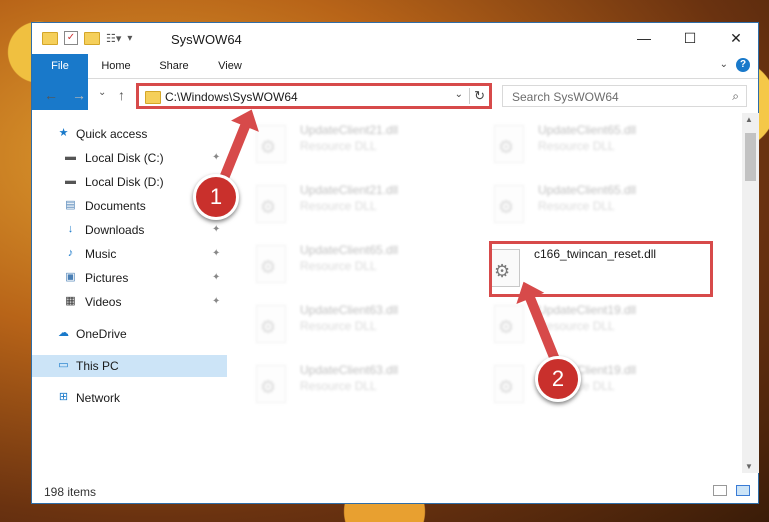  I want to click on sidebar-item-downloads: ↓ Downloads ✦, so click(129, 230).